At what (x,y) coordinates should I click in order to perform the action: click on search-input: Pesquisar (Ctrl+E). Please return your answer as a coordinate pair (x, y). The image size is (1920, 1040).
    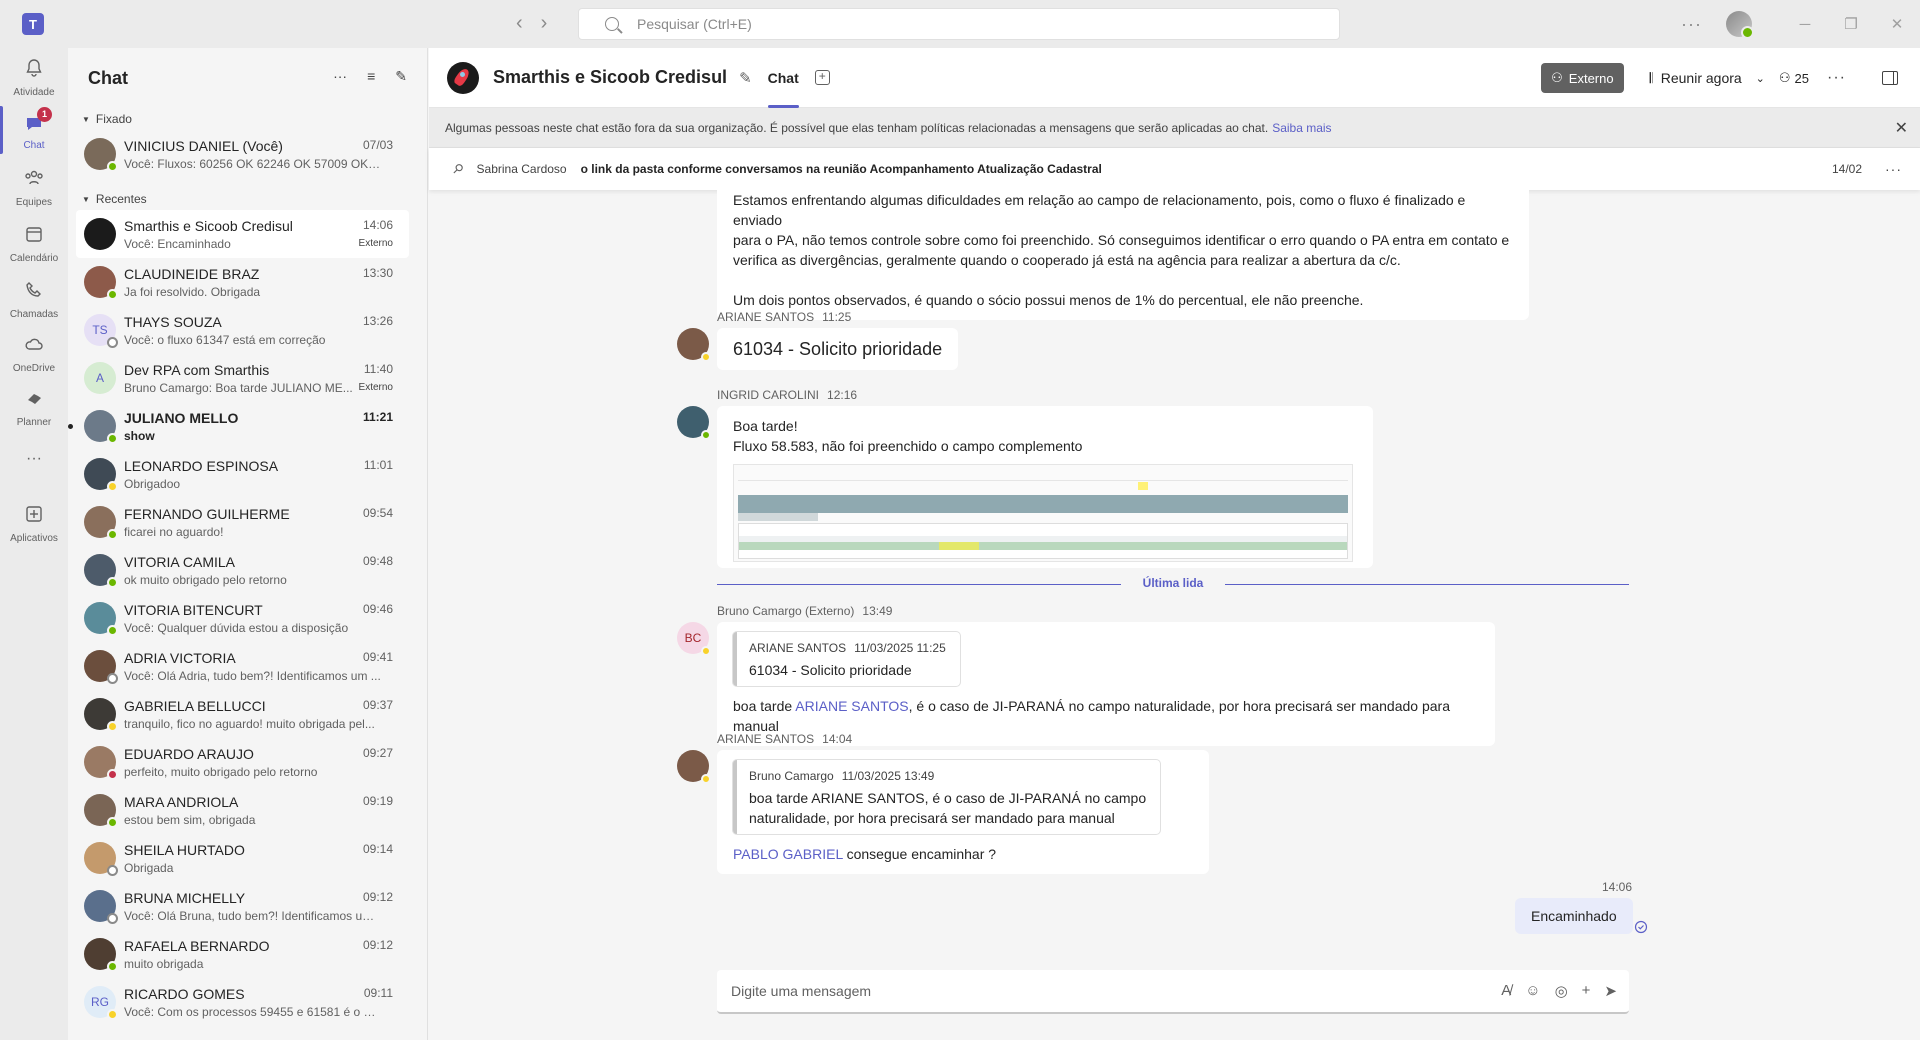
    Looking at the image, I should click on (959, 24).